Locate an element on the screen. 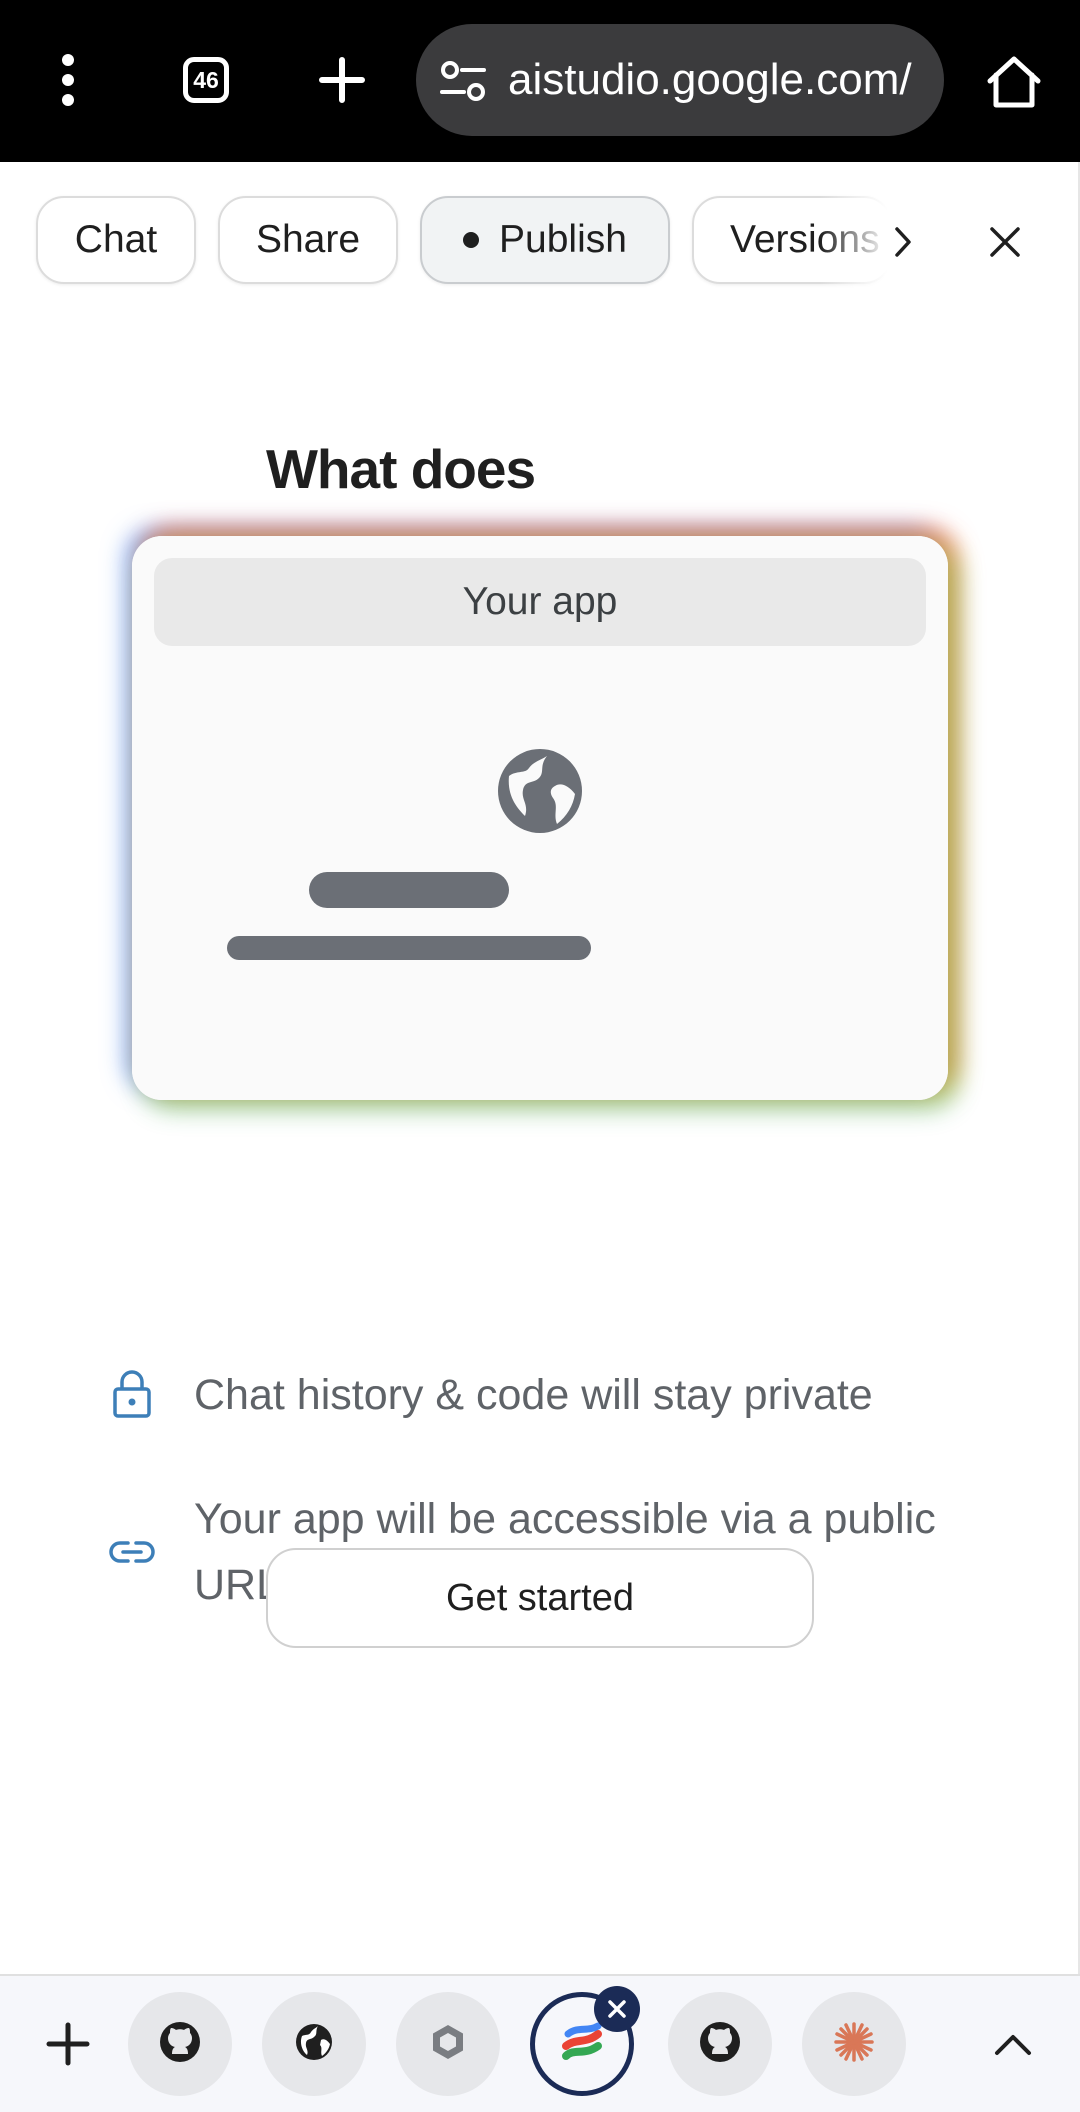  tab-publish: Publish is located at coordinates (545, 240).